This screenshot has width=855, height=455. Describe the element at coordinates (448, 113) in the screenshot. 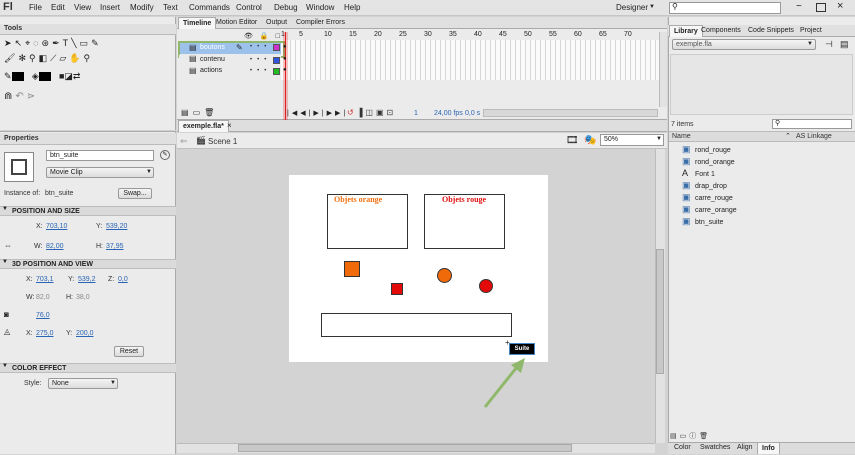

I see `fps-value: 24,00 fps` at that location.